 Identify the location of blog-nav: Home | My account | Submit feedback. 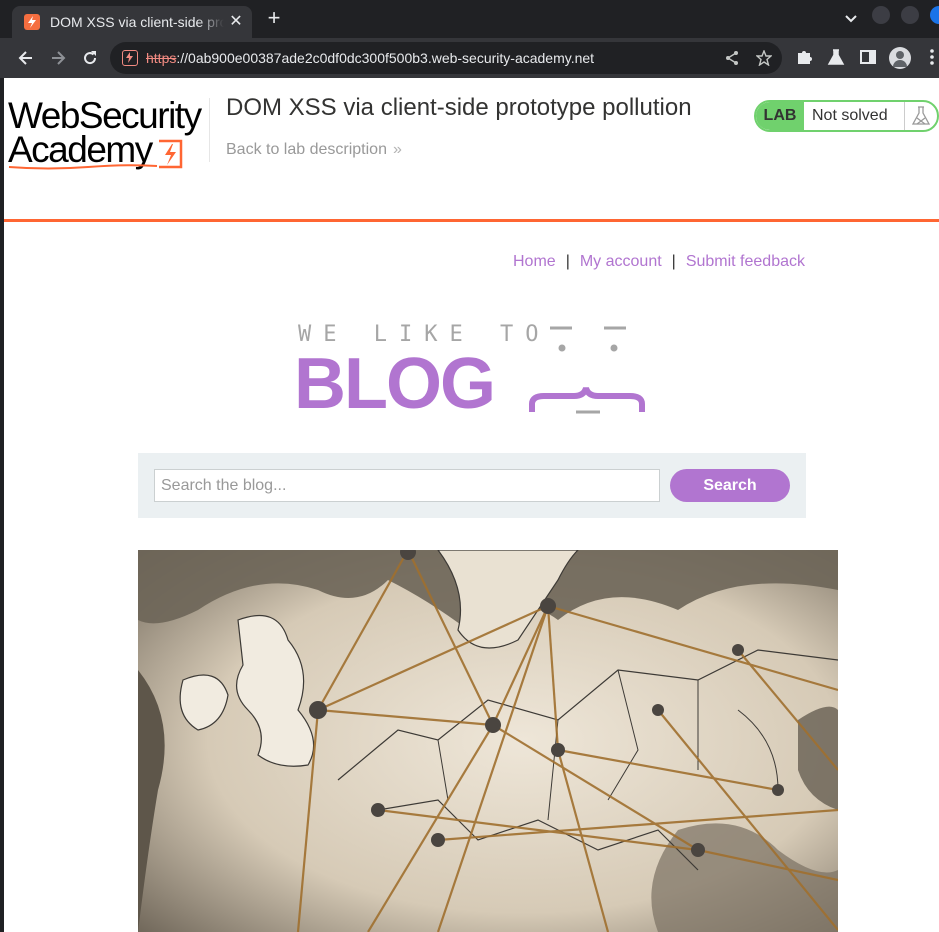
(659, 262).